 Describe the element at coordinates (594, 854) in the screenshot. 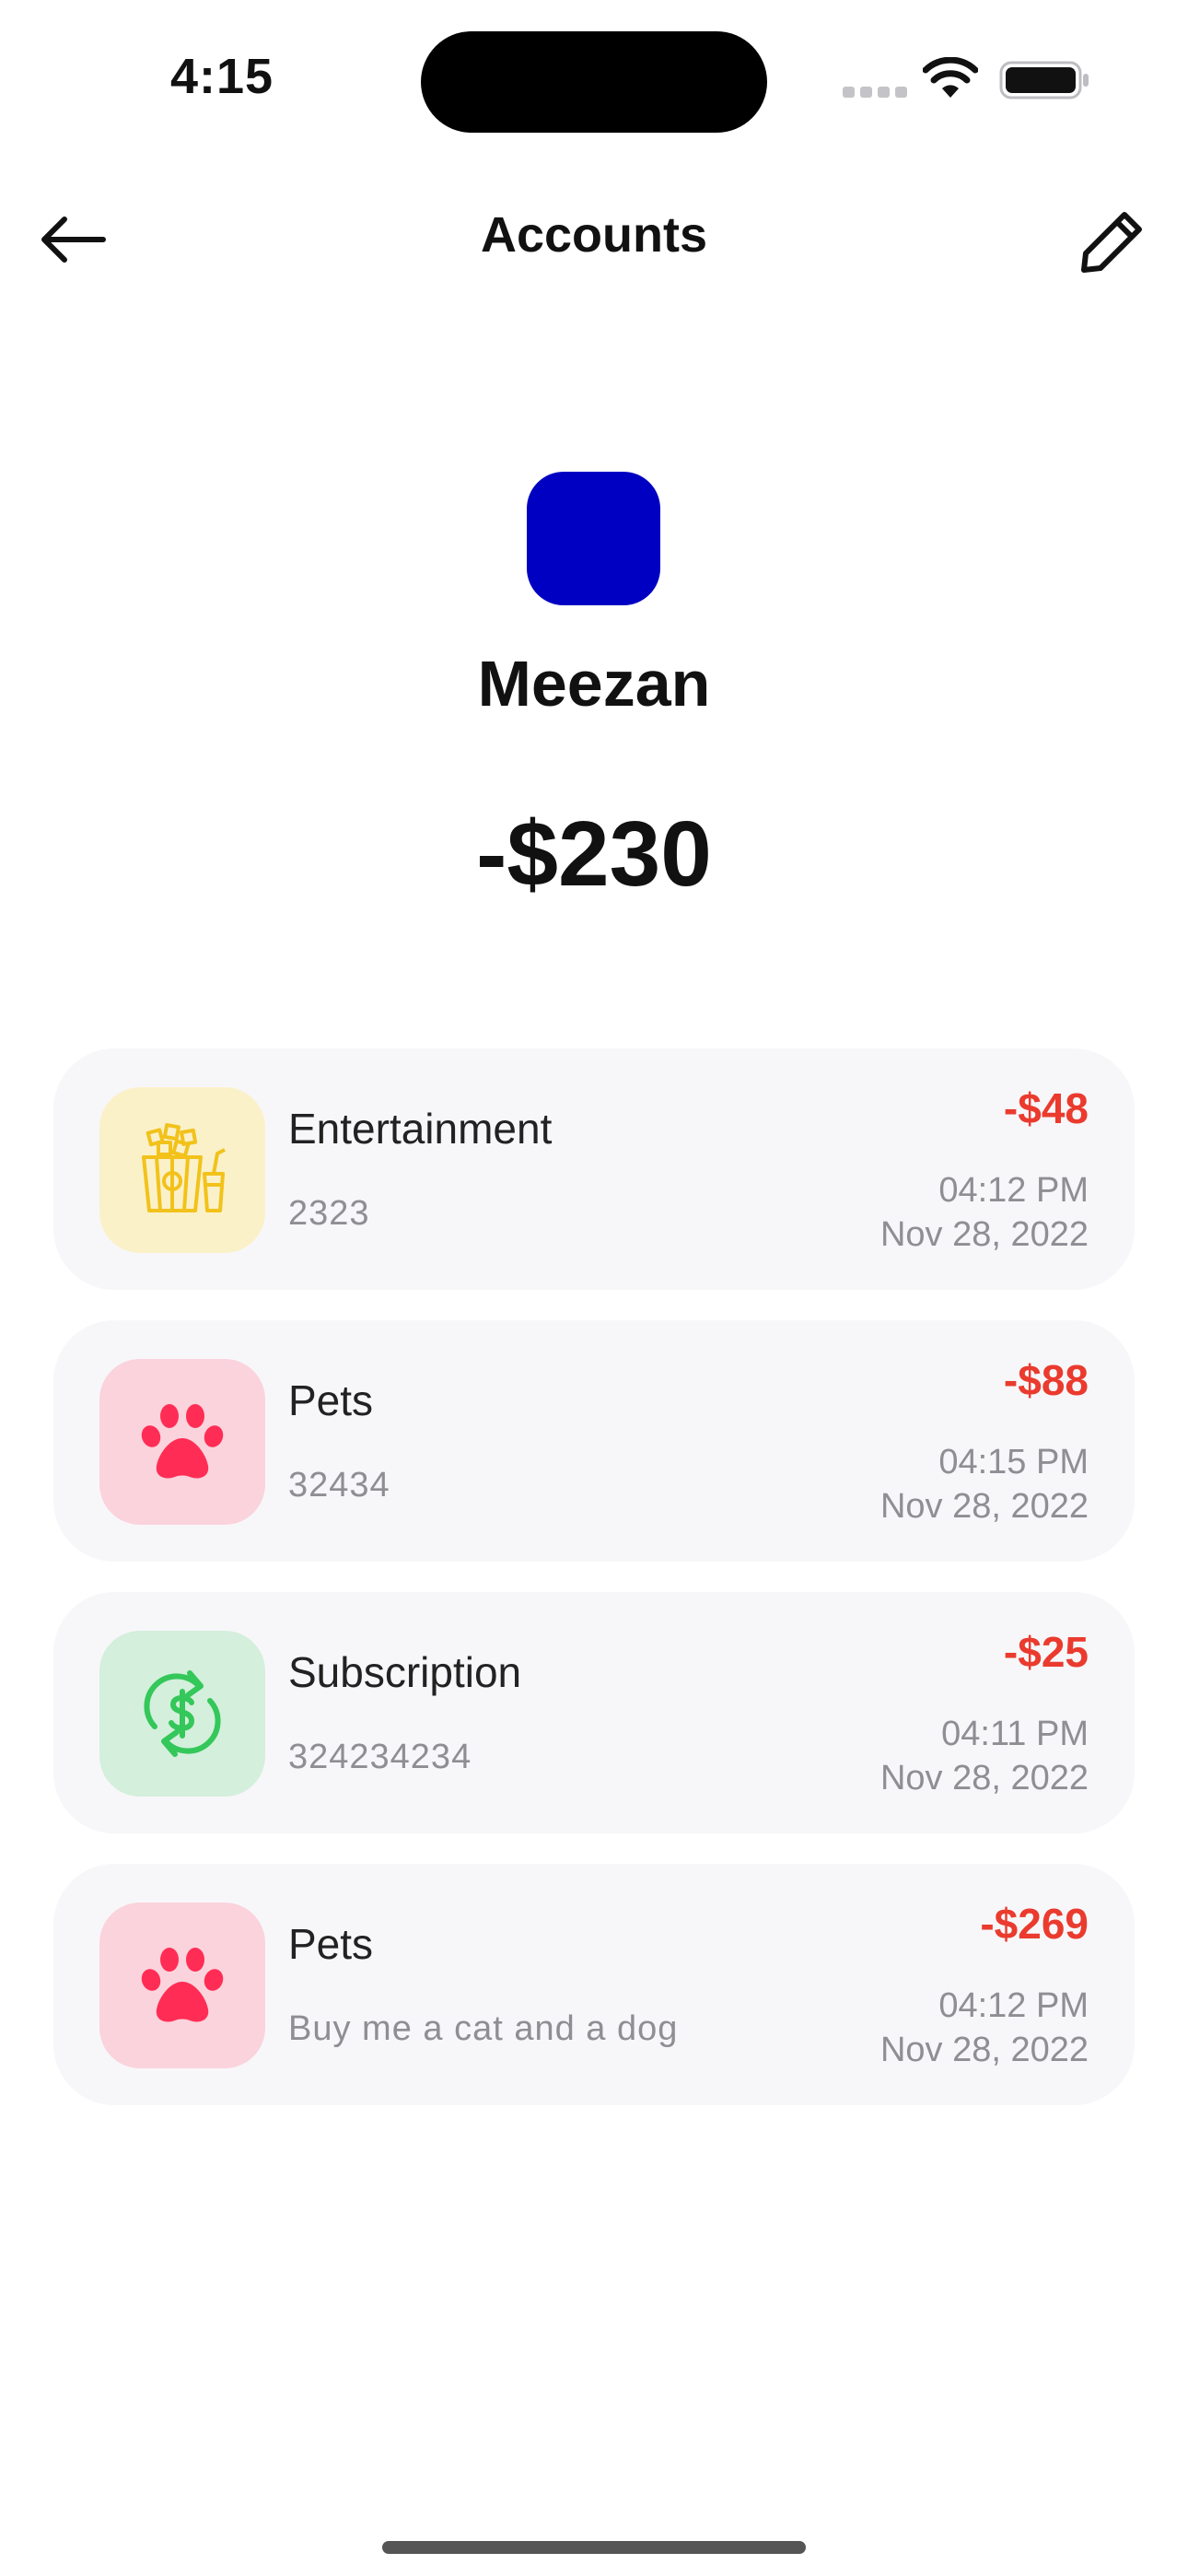

I see `account-balance: -$230` at that location.